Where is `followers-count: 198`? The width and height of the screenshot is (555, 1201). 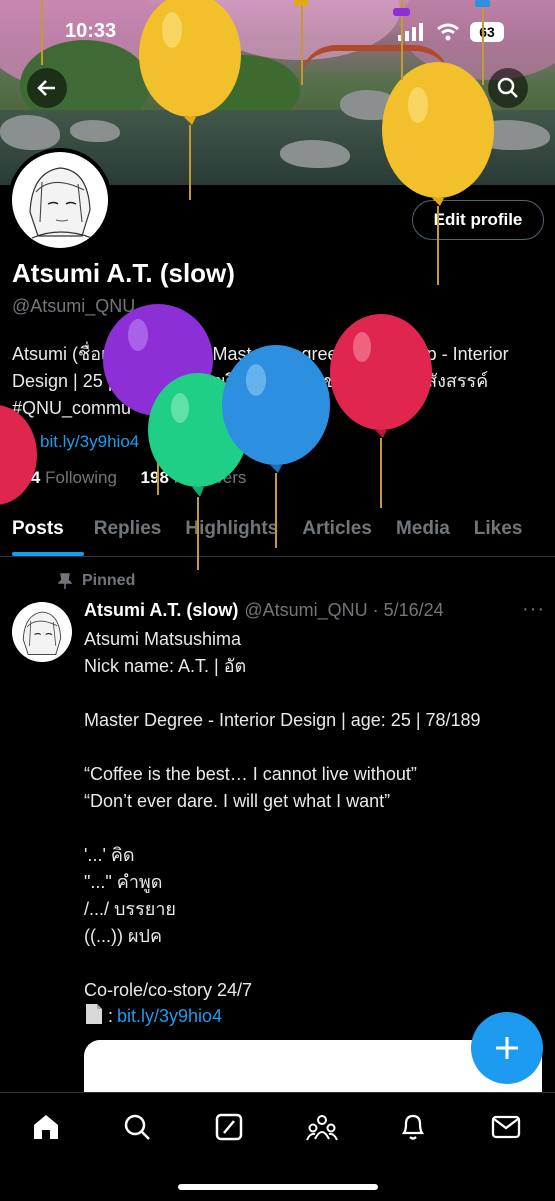 followers-count: 198 is located at coordinates (155, 477).